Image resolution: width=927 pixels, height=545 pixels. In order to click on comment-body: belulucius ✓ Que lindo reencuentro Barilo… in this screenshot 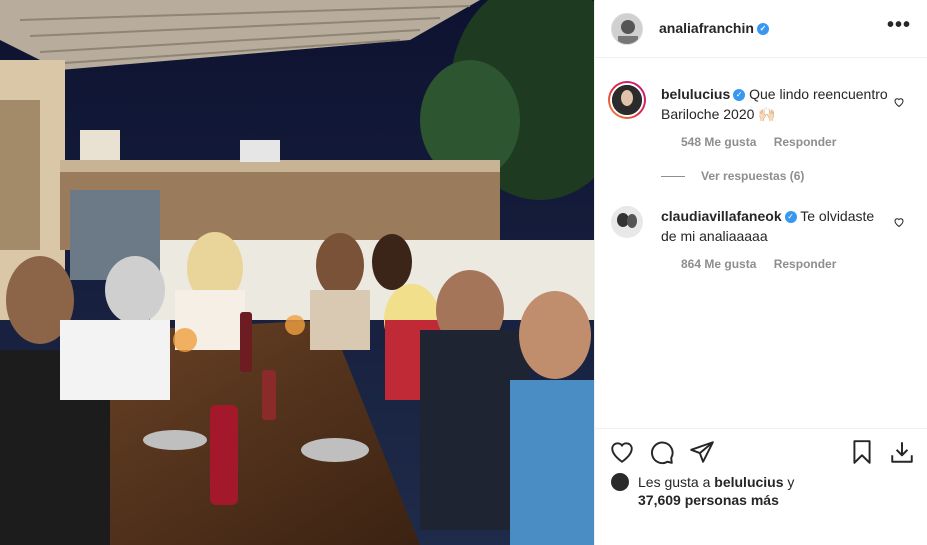, I will do `click(776, 104)`.